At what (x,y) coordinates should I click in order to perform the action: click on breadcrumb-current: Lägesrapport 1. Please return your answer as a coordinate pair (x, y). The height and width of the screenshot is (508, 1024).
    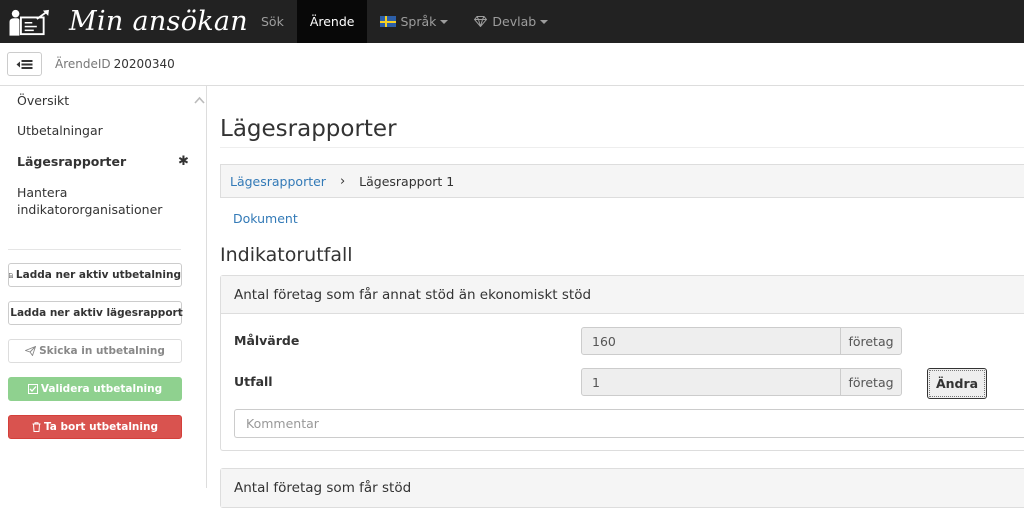
    Looking at the image, I should click on (407, 181).